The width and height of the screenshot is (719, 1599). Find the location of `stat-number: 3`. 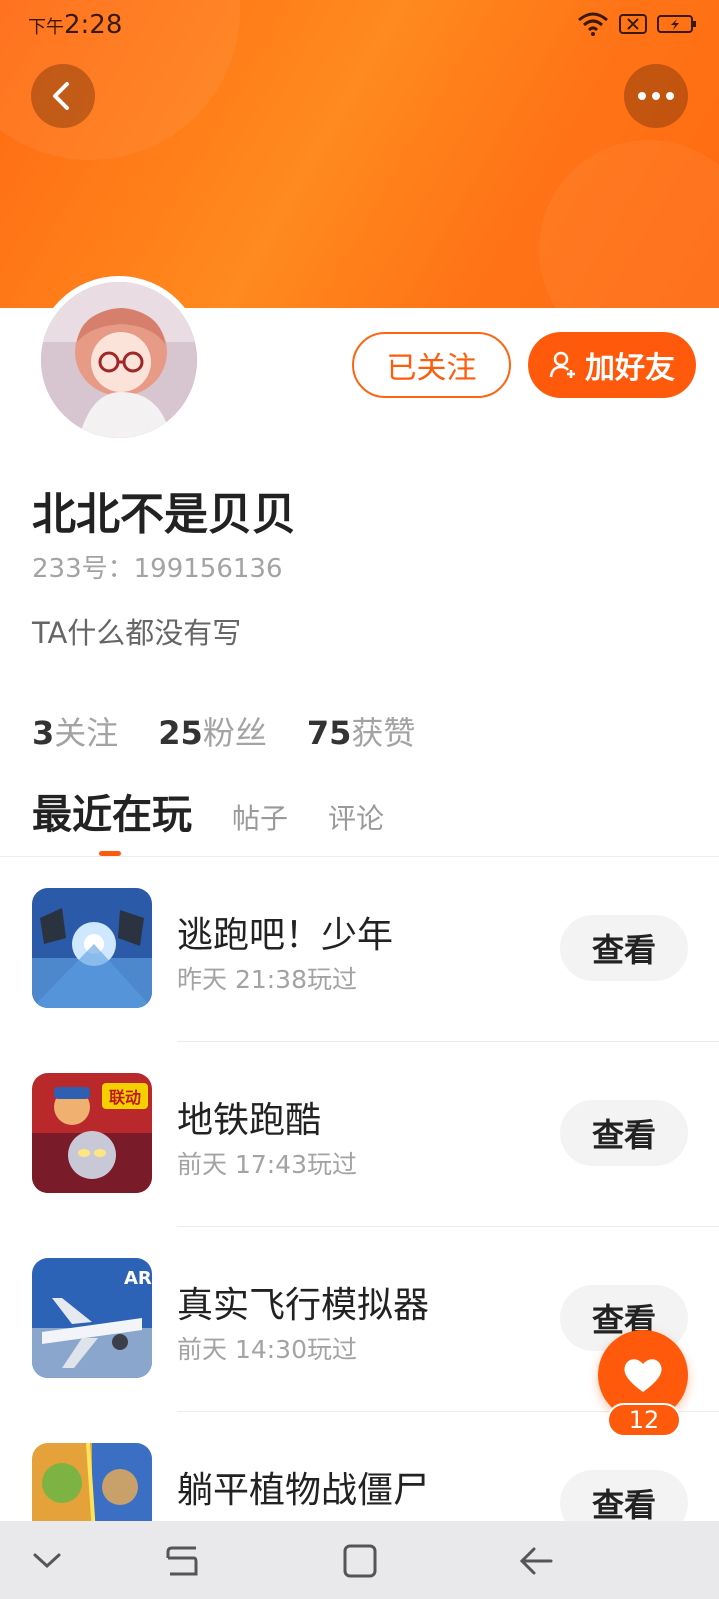

stat-number: 3 is located at coordinates (43, 733).